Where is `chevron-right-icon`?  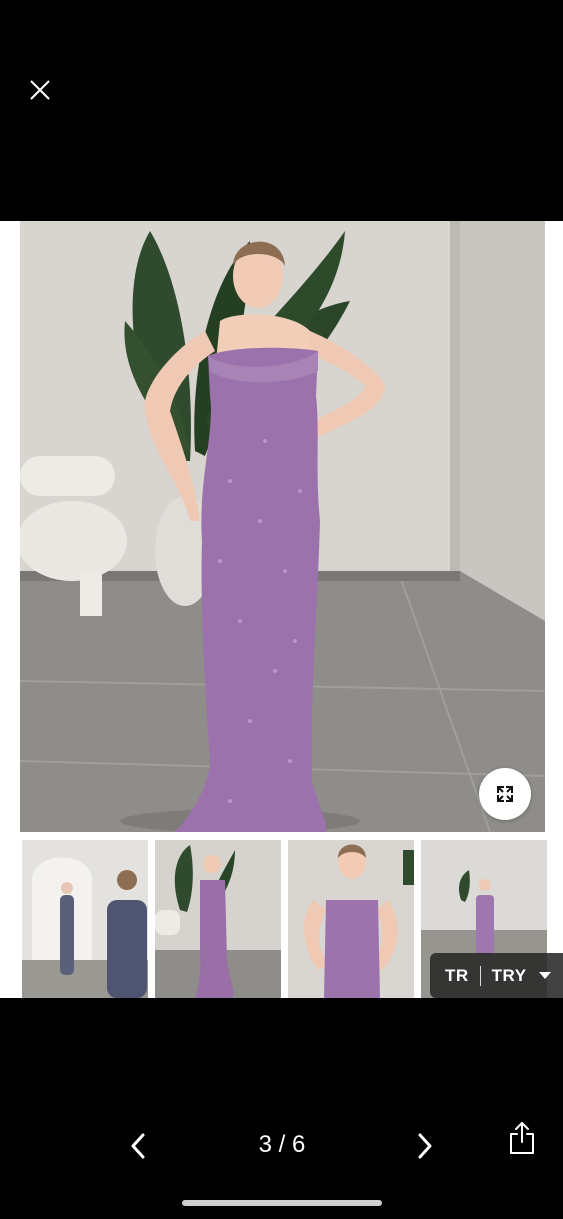
chevron-right-icon is located at coordinates (425, 1146).